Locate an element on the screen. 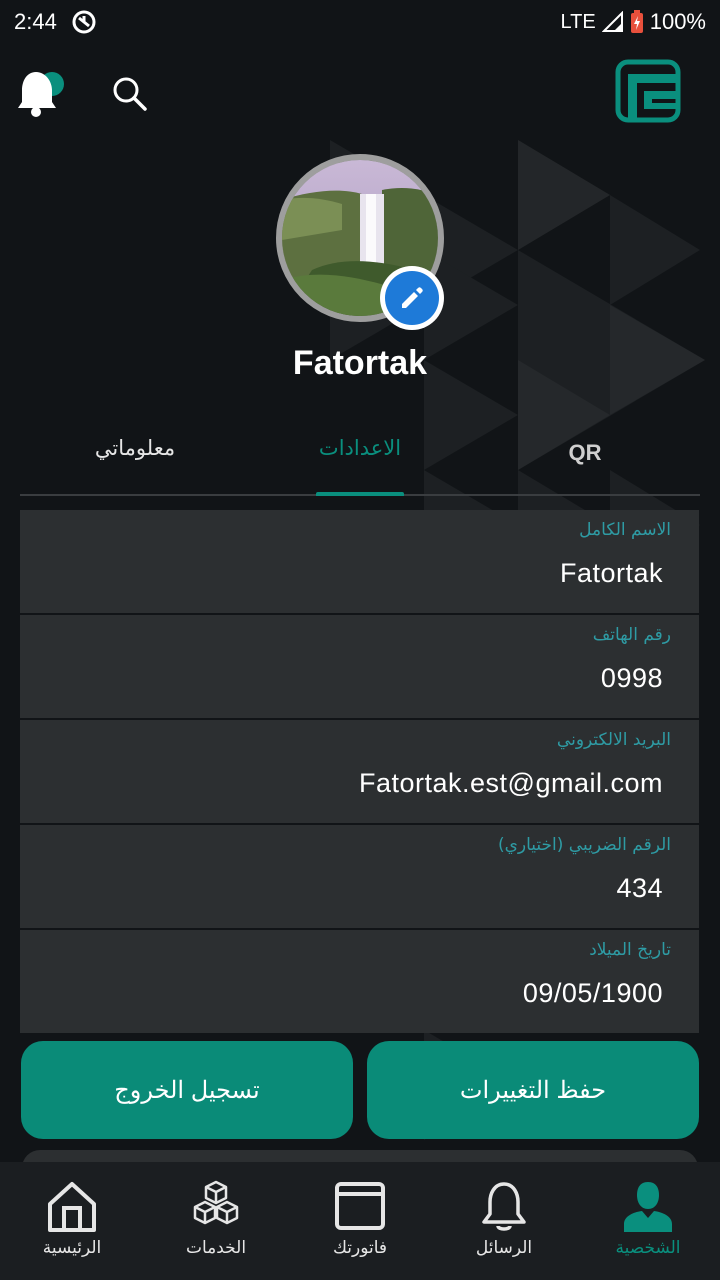 This screenshot has height=1280, width=720. field-value: 434 is located at coordinates (639, 888).